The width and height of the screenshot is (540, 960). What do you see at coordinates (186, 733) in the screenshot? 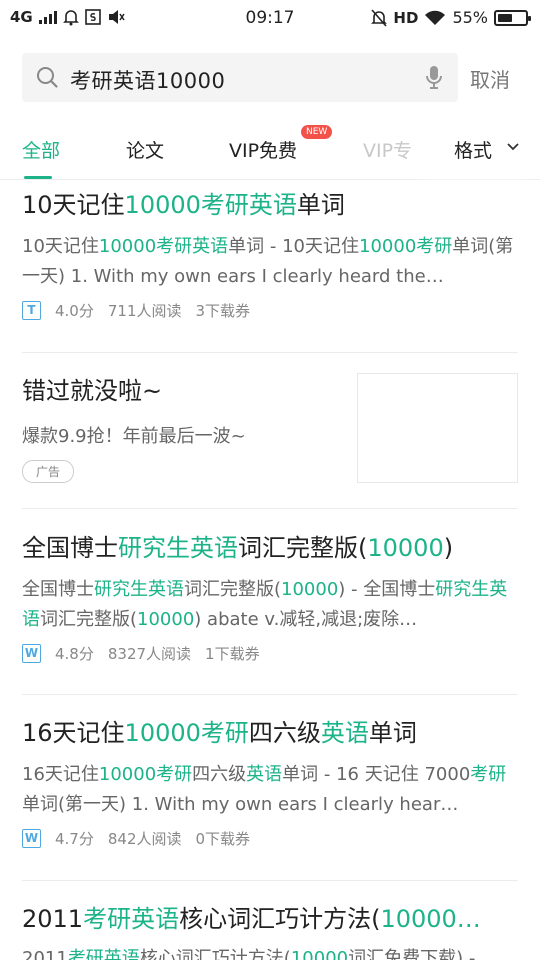
I see `title-highlight: 10000考研` at bounding box center [186, 733].